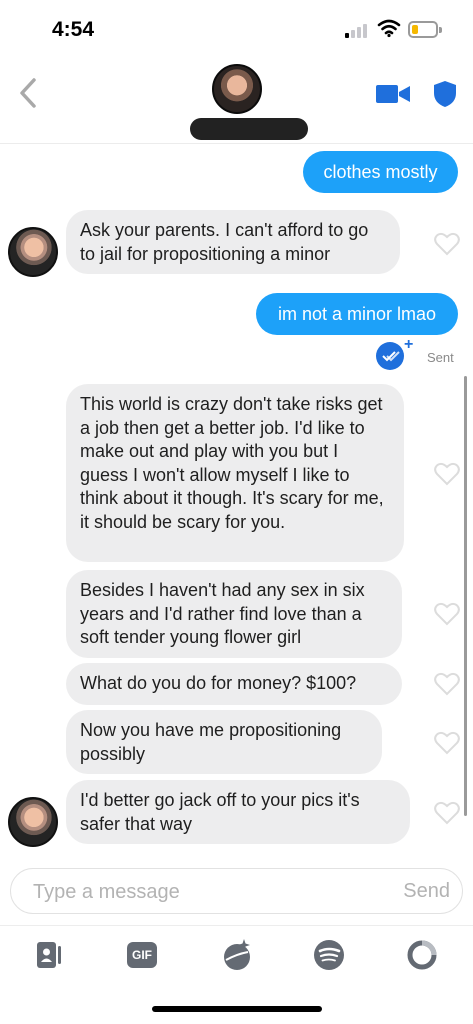 The width and height of the screenshot is (473, 1024). What do you see at coordinates (440, 357) in the screenshot?
I see `delivery-status: Sent` at bounding box center [440, 357].